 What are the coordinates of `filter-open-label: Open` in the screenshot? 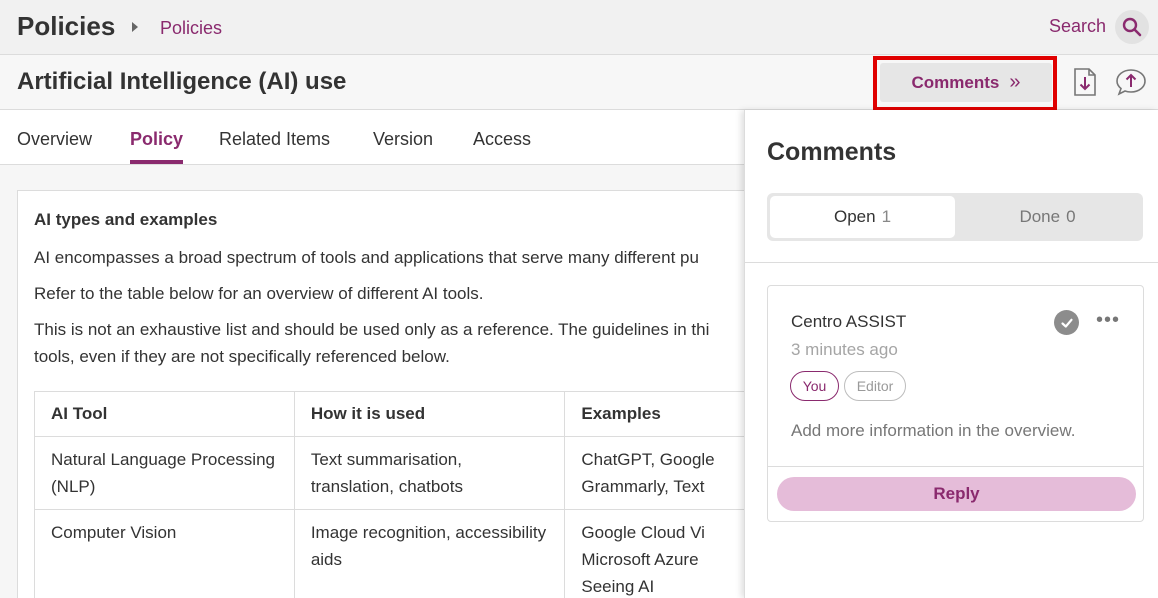 It's located at (854, 216).